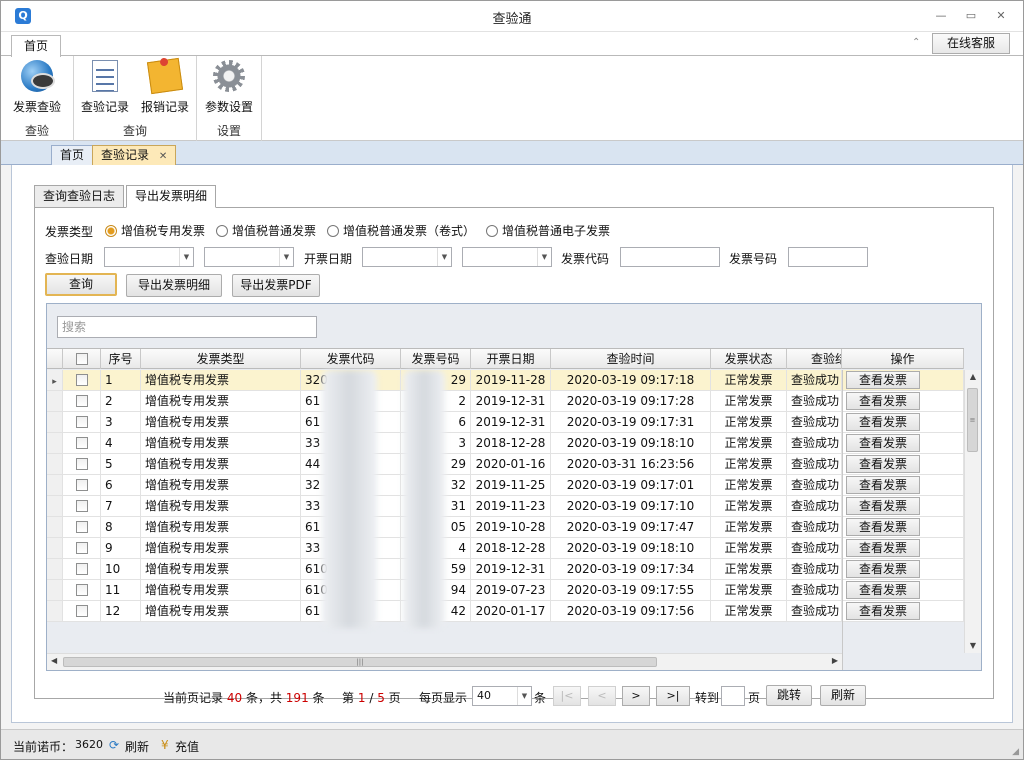 This screenshot has width=1024, height=760. What do you see at coordinates (636, 696) in the screenshot?
I see `next-page-button: >` at bounding box center [636, 696].